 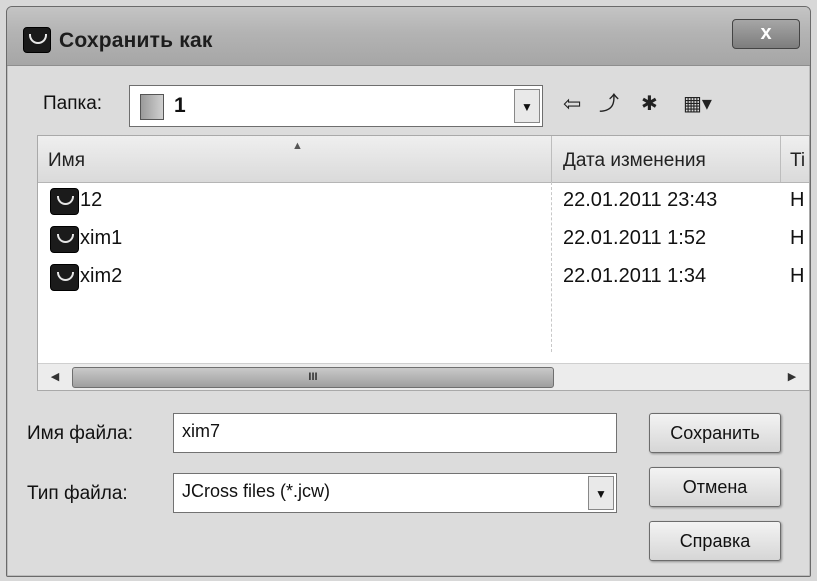 What do you see at coordinates (408, 36) in the screenshot?
I see `title-bar: Сохранить как x` at bounding box center [408, 36].